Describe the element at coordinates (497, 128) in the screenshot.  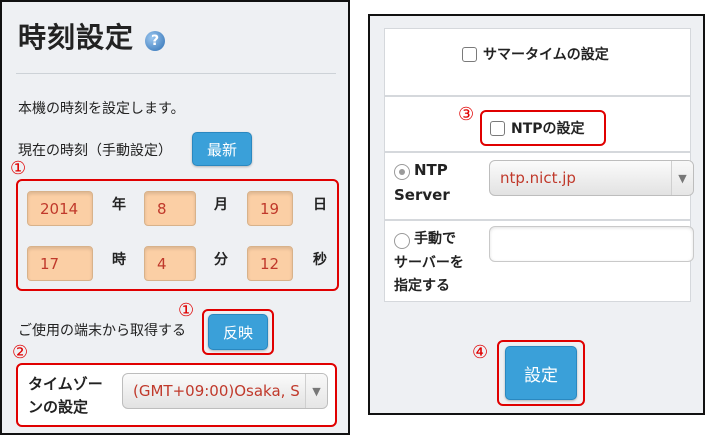
I see `ntp-checkbox` at that location.